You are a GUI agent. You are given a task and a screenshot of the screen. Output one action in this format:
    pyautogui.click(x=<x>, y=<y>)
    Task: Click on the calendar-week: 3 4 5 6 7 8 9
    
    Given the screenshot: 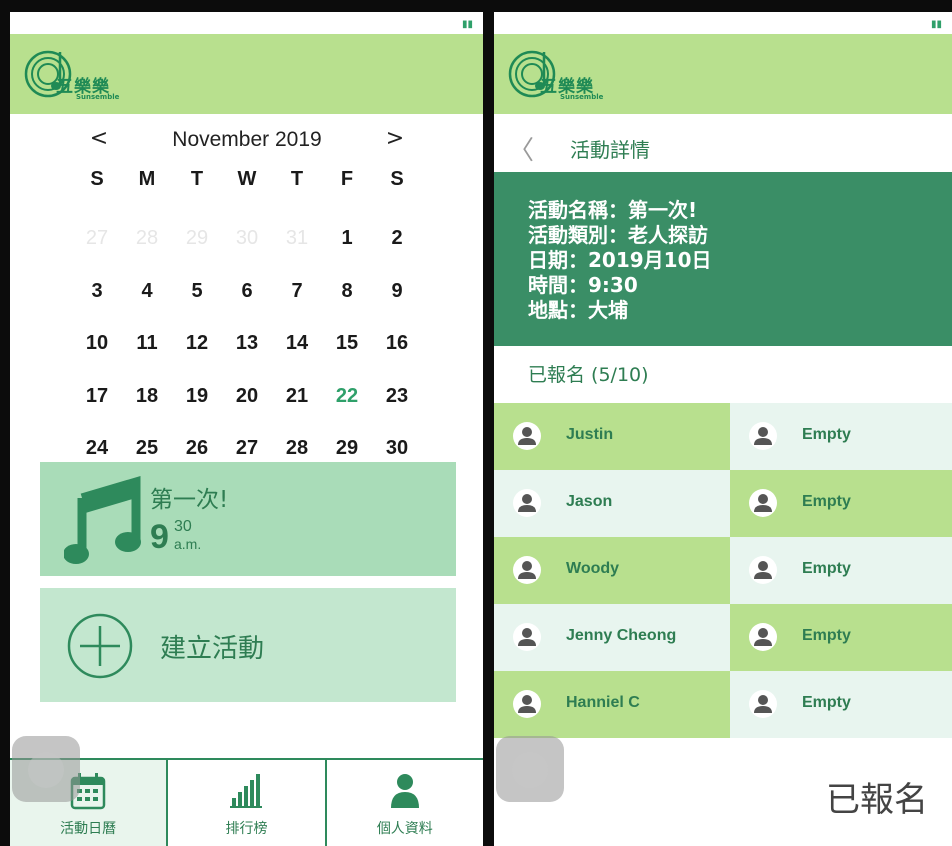 What is the action you would take?
    pyautogui.click(x=247, y=291)
    